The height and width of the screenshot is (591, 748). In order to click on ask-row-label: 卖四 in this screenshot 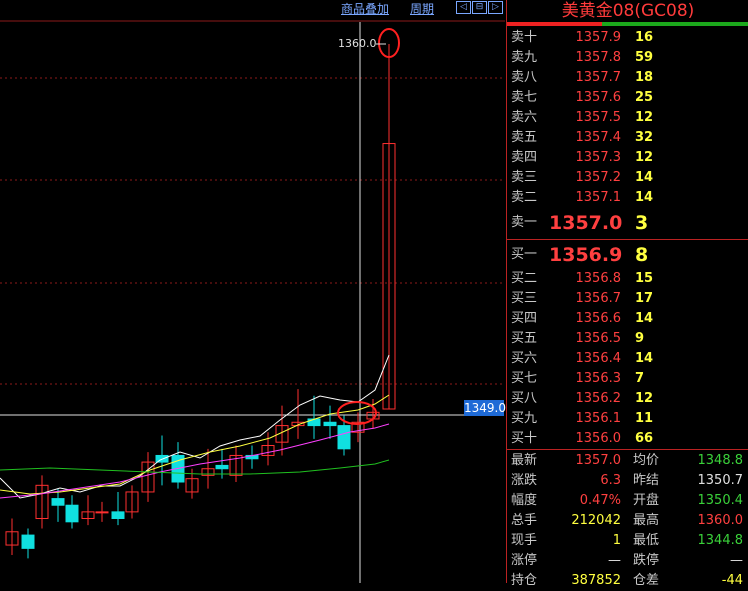, I will do `click(524, 157)`.